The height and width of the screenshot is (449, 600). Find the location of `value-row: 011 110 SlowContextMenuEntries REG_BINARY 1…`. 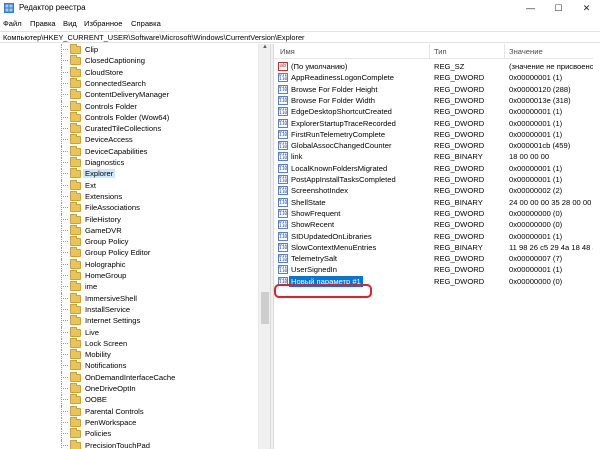

value-row: 011 110 SlowContextMenuEntries REG_BINARY 1… is located at coordinates (437, 247).